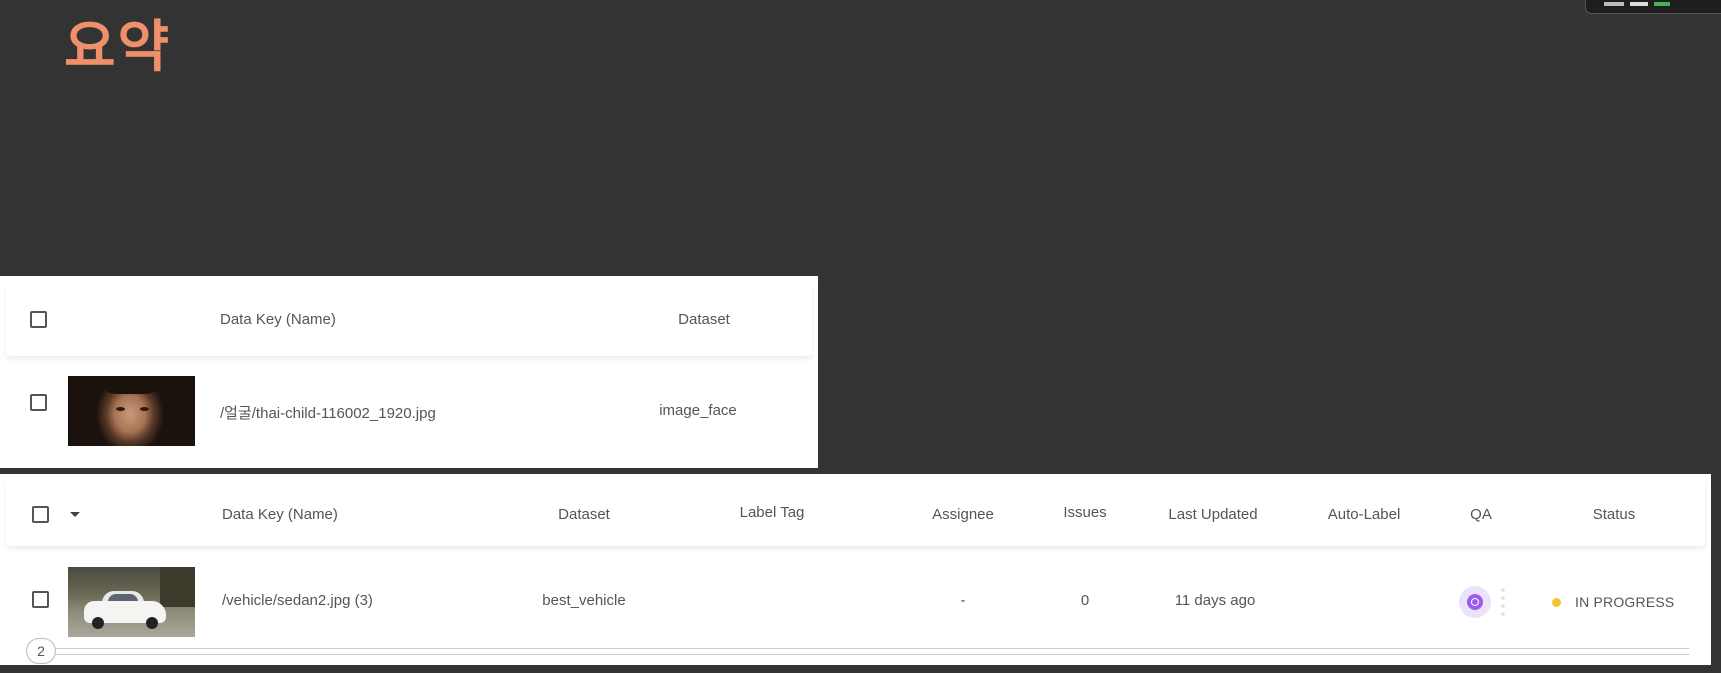 This screenshot has width=1721, height=673. What do you see at coordinates (1364, 514) in the screenshot?
I see `header-auto-label: Auto-Label` at bounding box center [1364, 514].